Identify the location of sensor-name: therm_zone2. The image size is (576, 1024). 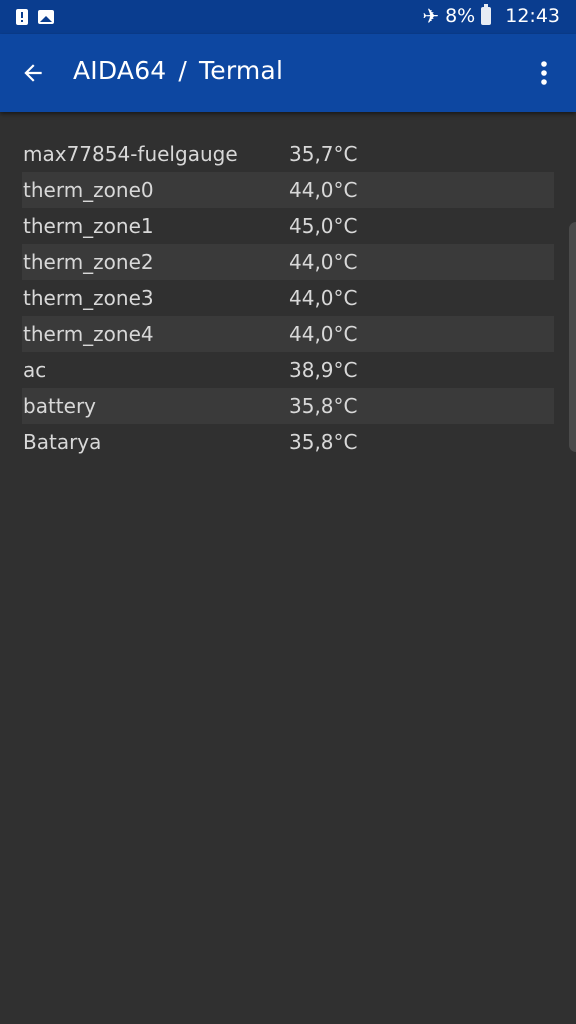
(88, 262).